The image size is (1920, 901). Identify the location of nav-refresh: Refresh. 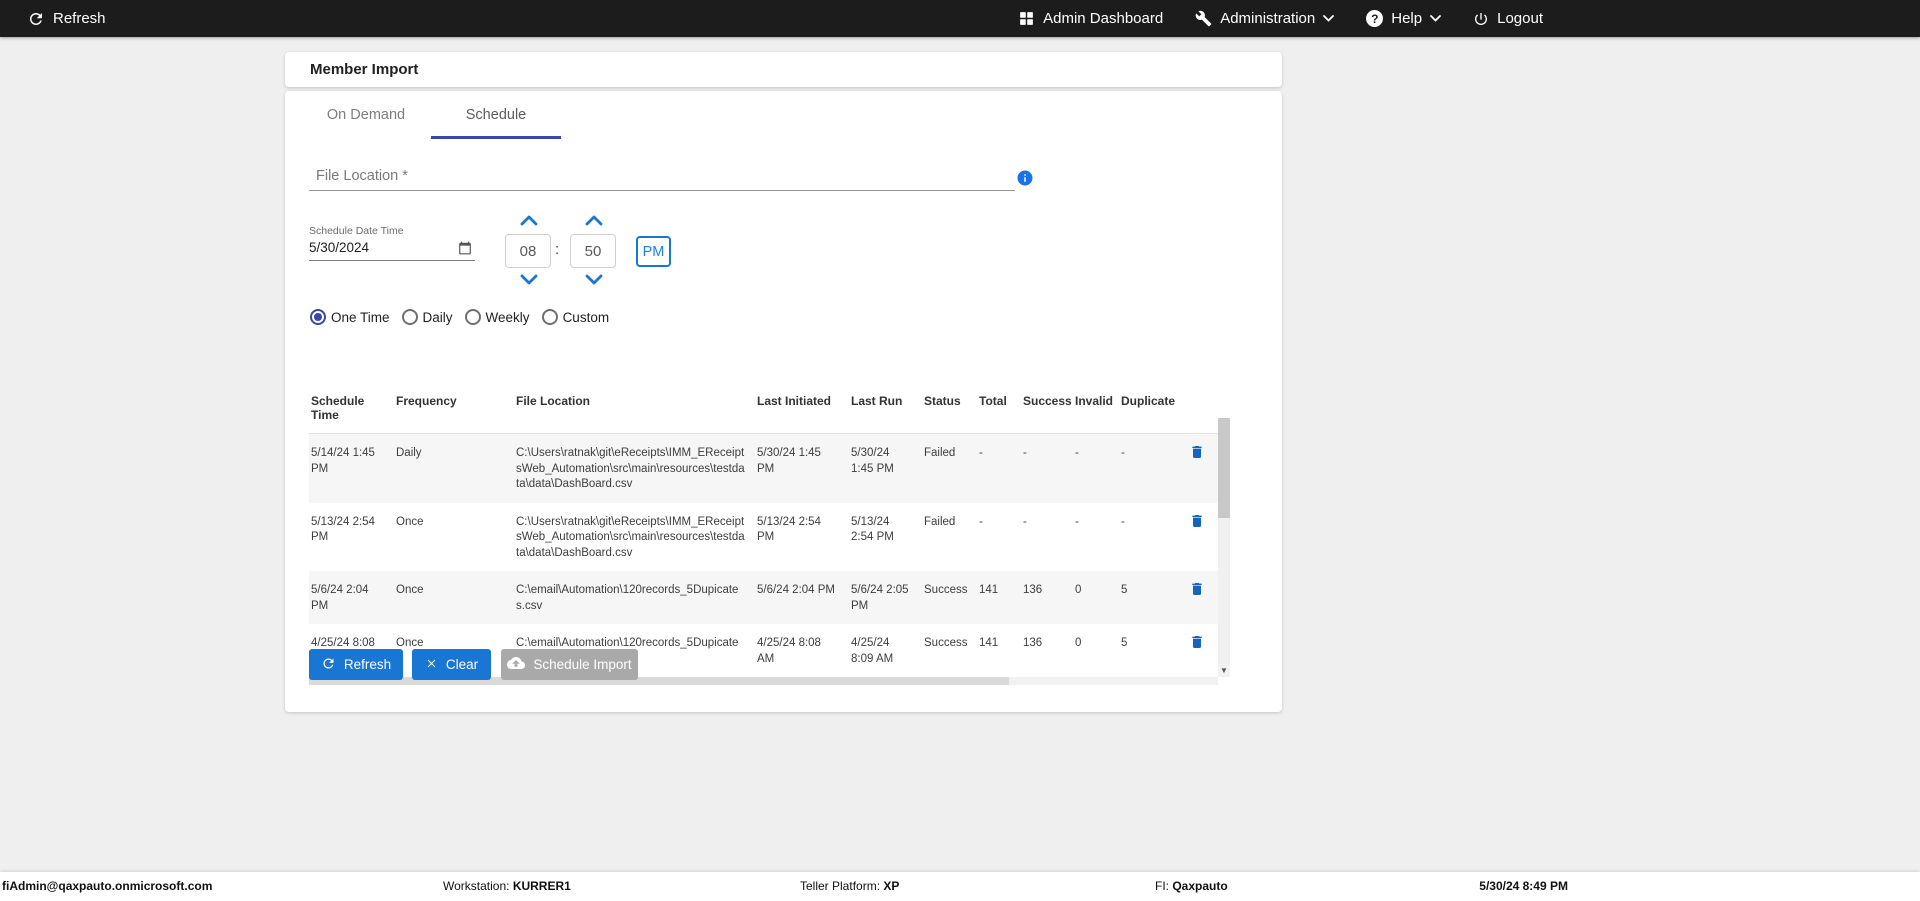
(66, 19).